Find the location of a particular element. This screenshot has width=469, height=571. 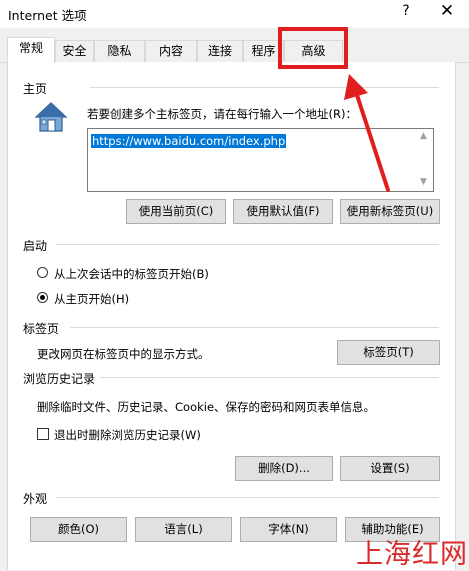

use-new-tab-button: 使用新标签页(U) is located at coordinates (390, 211).